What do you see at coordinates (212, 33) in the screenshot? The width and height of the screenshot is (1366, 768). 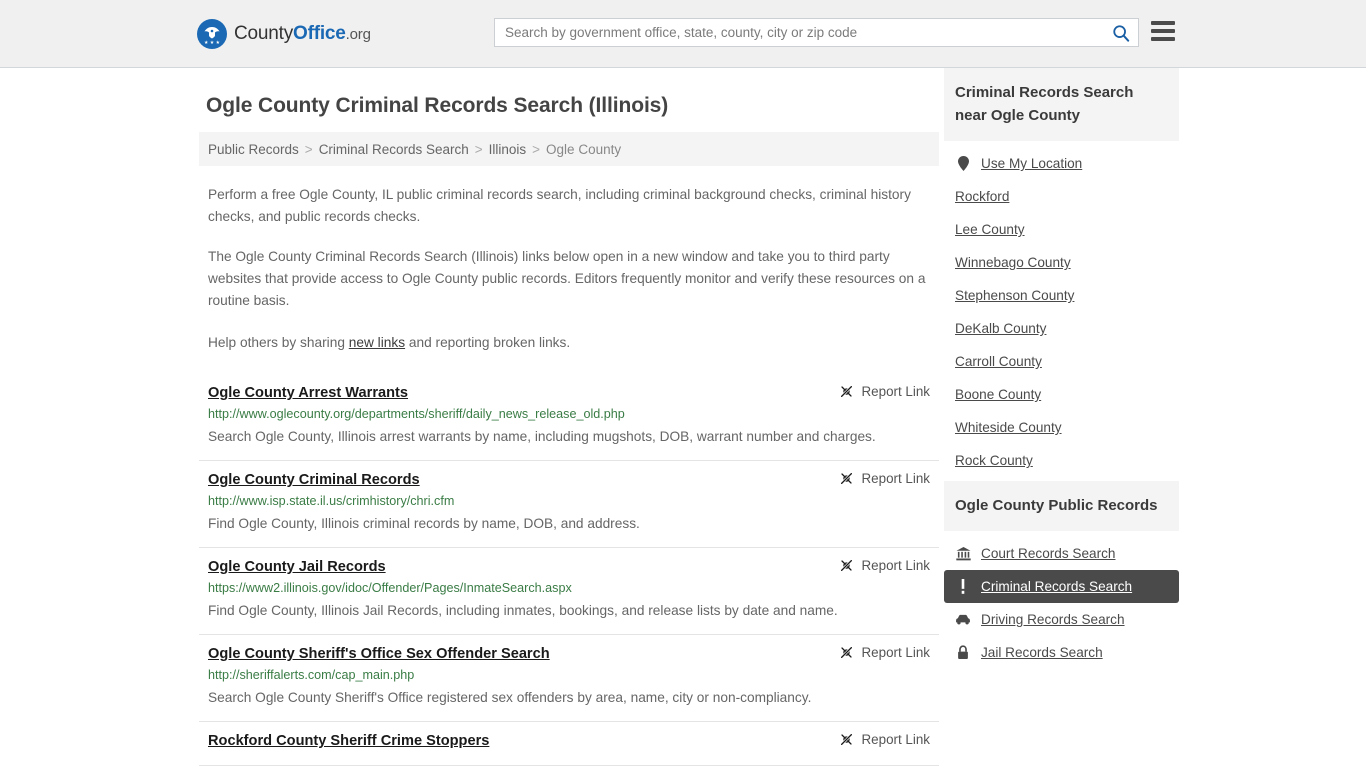 I see `eagle-shield-logo-icon` at bounding box center [212, 33].